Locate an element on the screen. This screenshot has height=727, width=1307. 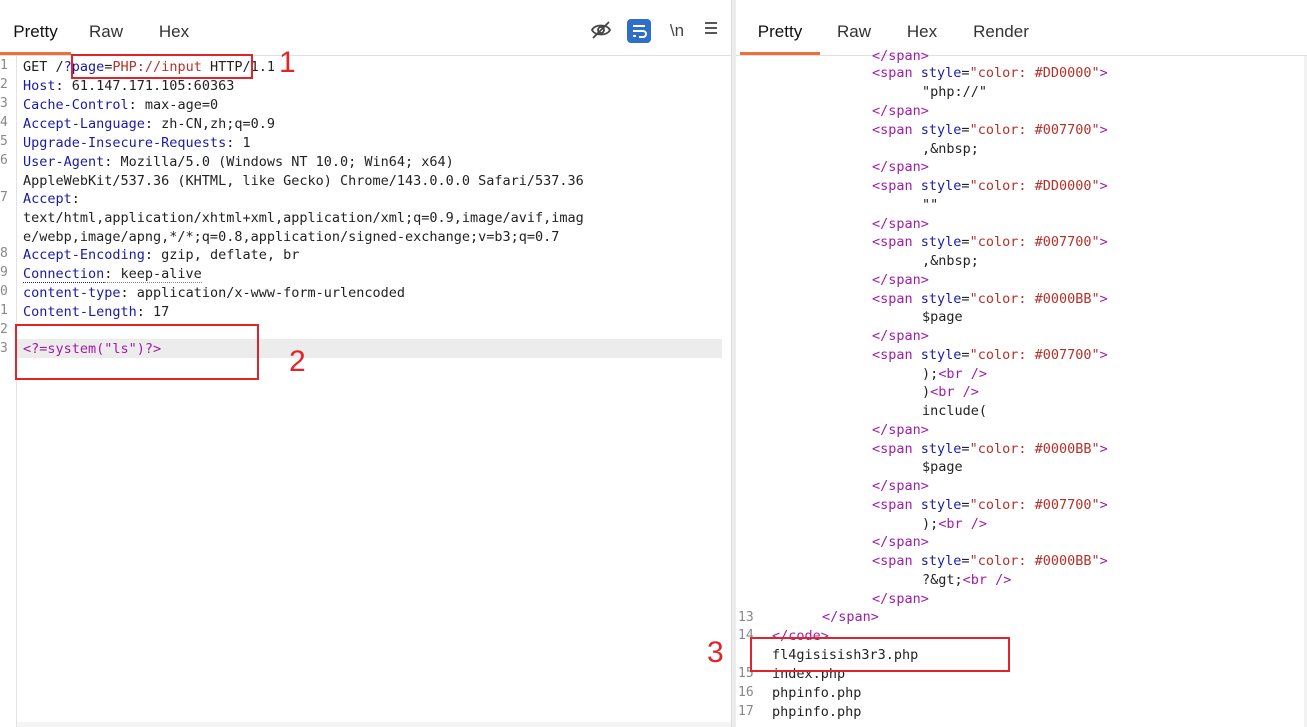
tab-render-label: Render is located at coordinates (1001, 31).